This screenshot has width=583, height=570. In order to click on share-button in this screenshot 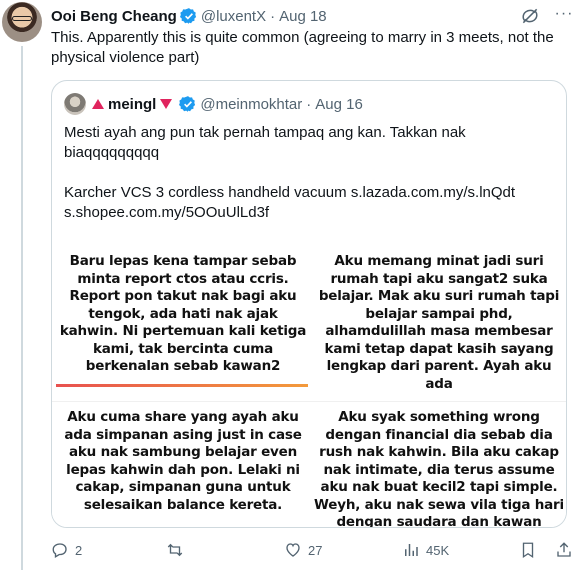, I will do `click(564, 550)`.